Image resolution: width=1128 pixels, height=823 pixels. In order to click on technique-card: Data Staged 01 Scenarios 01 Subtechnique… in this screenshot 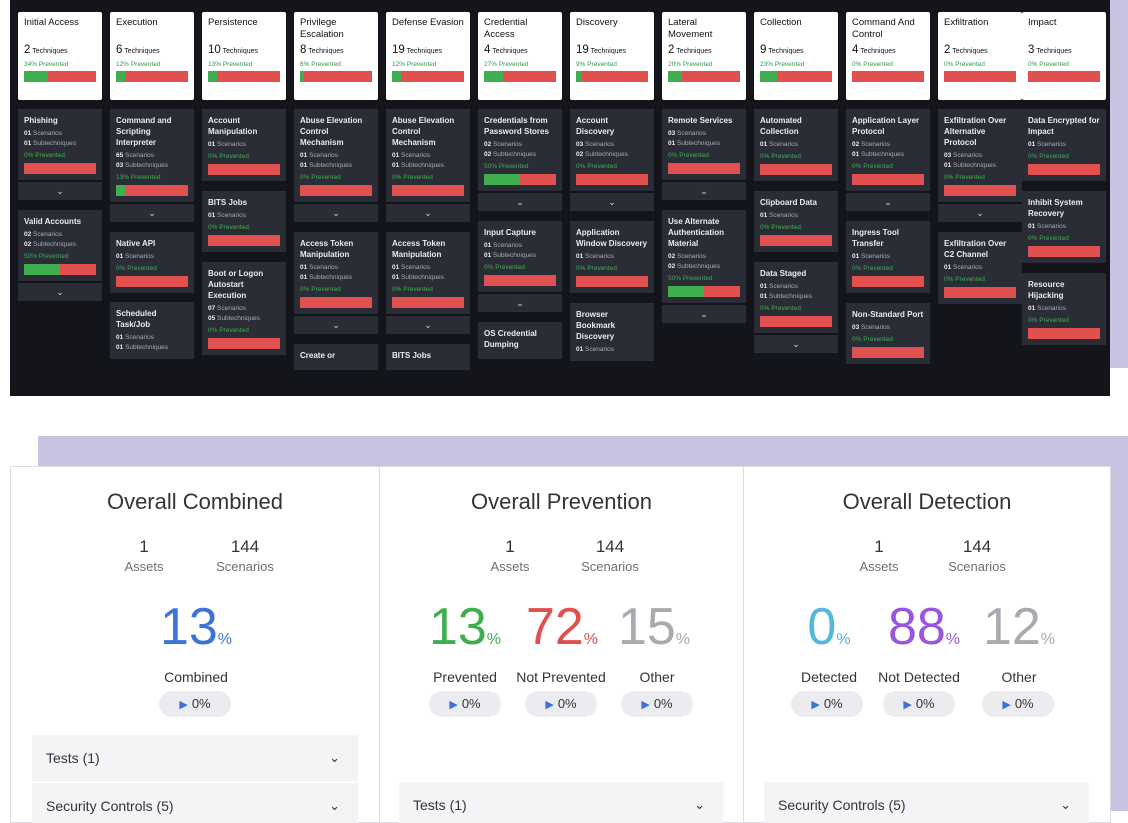, I will do `click(796, 297)`.